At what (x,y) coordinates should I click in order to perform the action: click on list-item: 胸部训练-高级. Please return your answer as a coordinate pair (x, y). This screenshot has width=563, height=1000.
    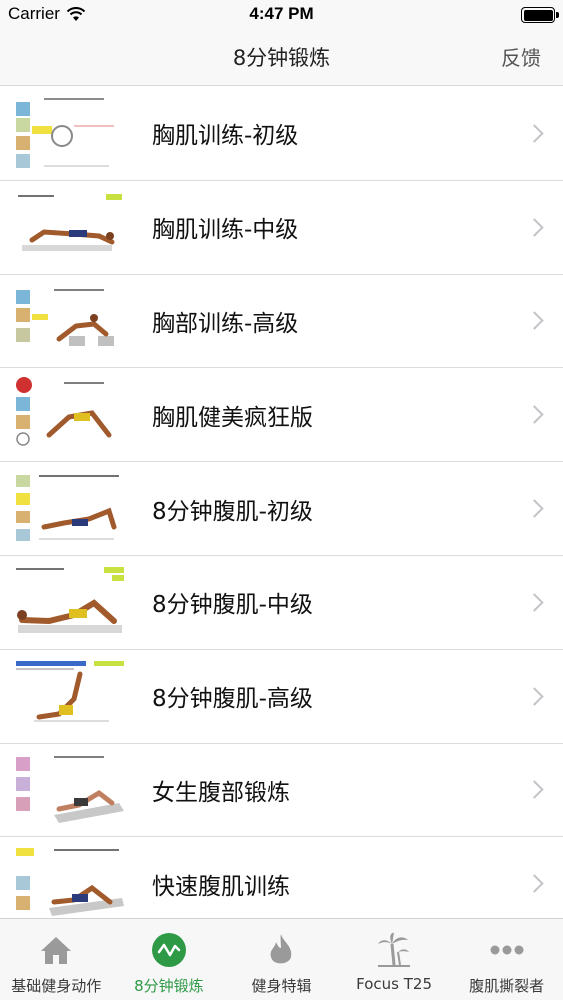
    Looking at the image, I should click on (281, 321).